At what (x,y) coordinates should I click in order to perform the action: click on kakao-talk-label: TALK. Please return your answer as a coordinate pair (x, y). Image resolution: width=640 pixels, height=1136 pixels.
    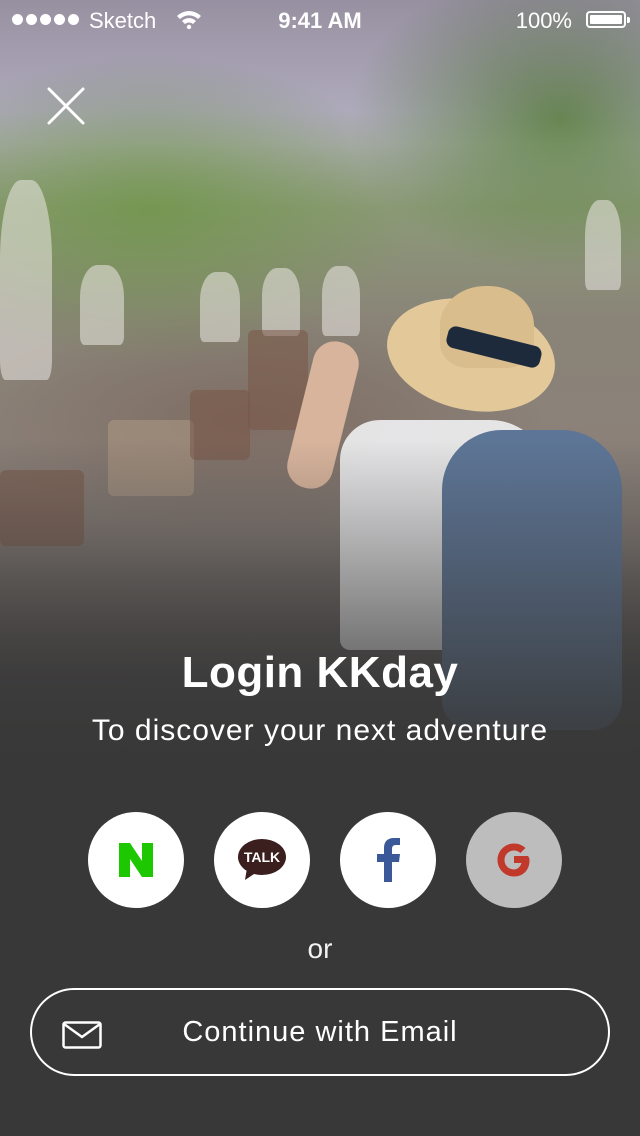
    Looking at the image, I should click on (262, 857).